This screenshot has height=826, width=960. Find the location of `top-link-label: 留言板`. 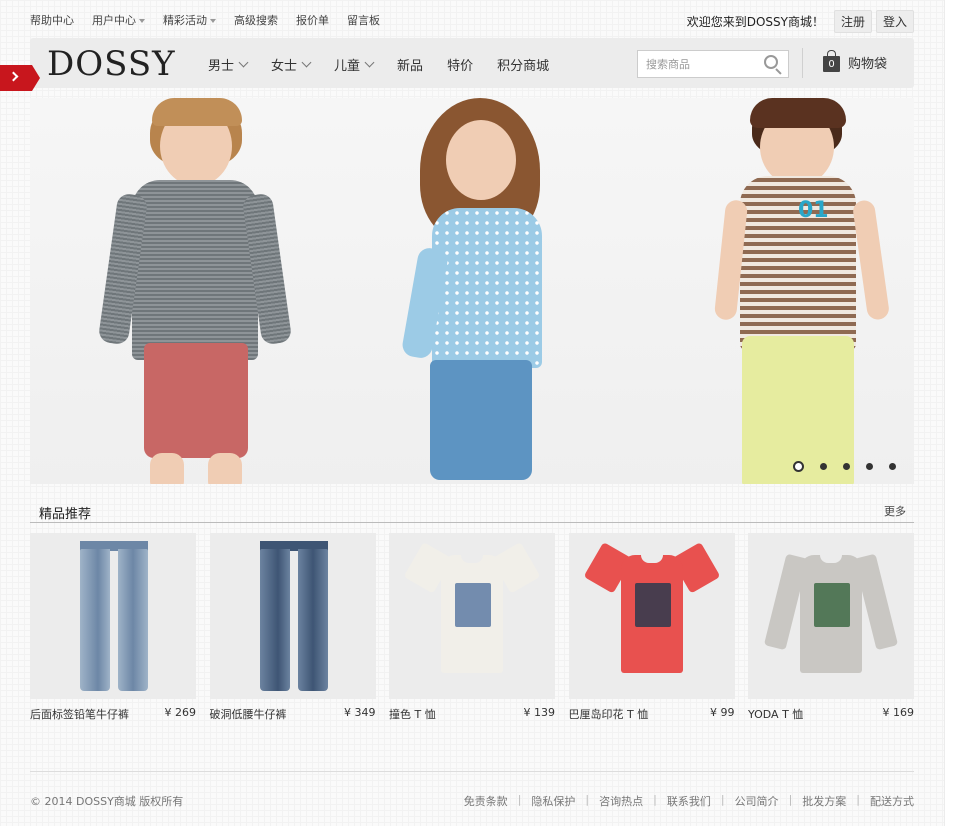

top-link-label: 留言板 is located at coordinates (363, 20).